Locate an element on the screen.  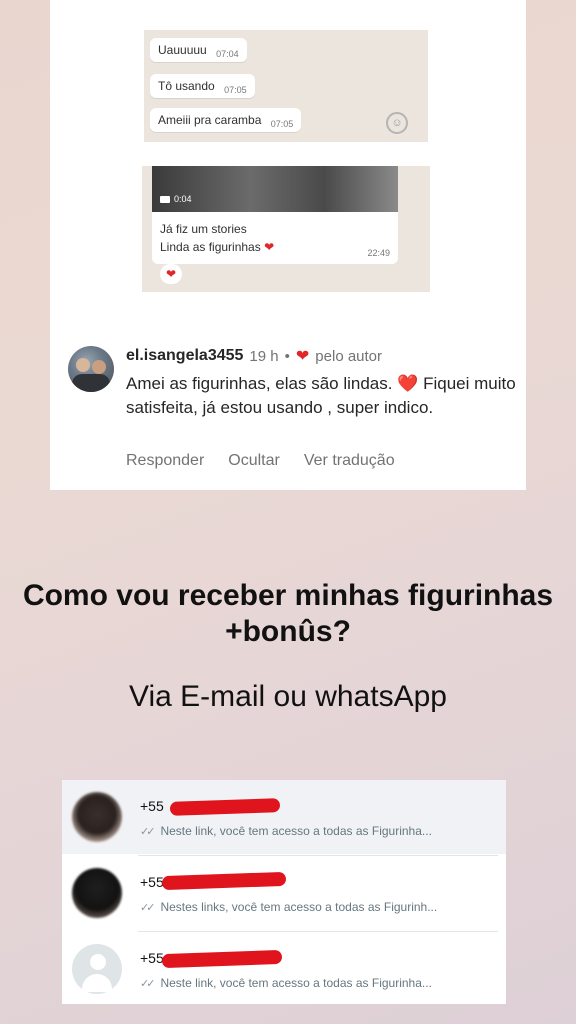
hide-button: Ocultar is located at coordinates (254, 461).